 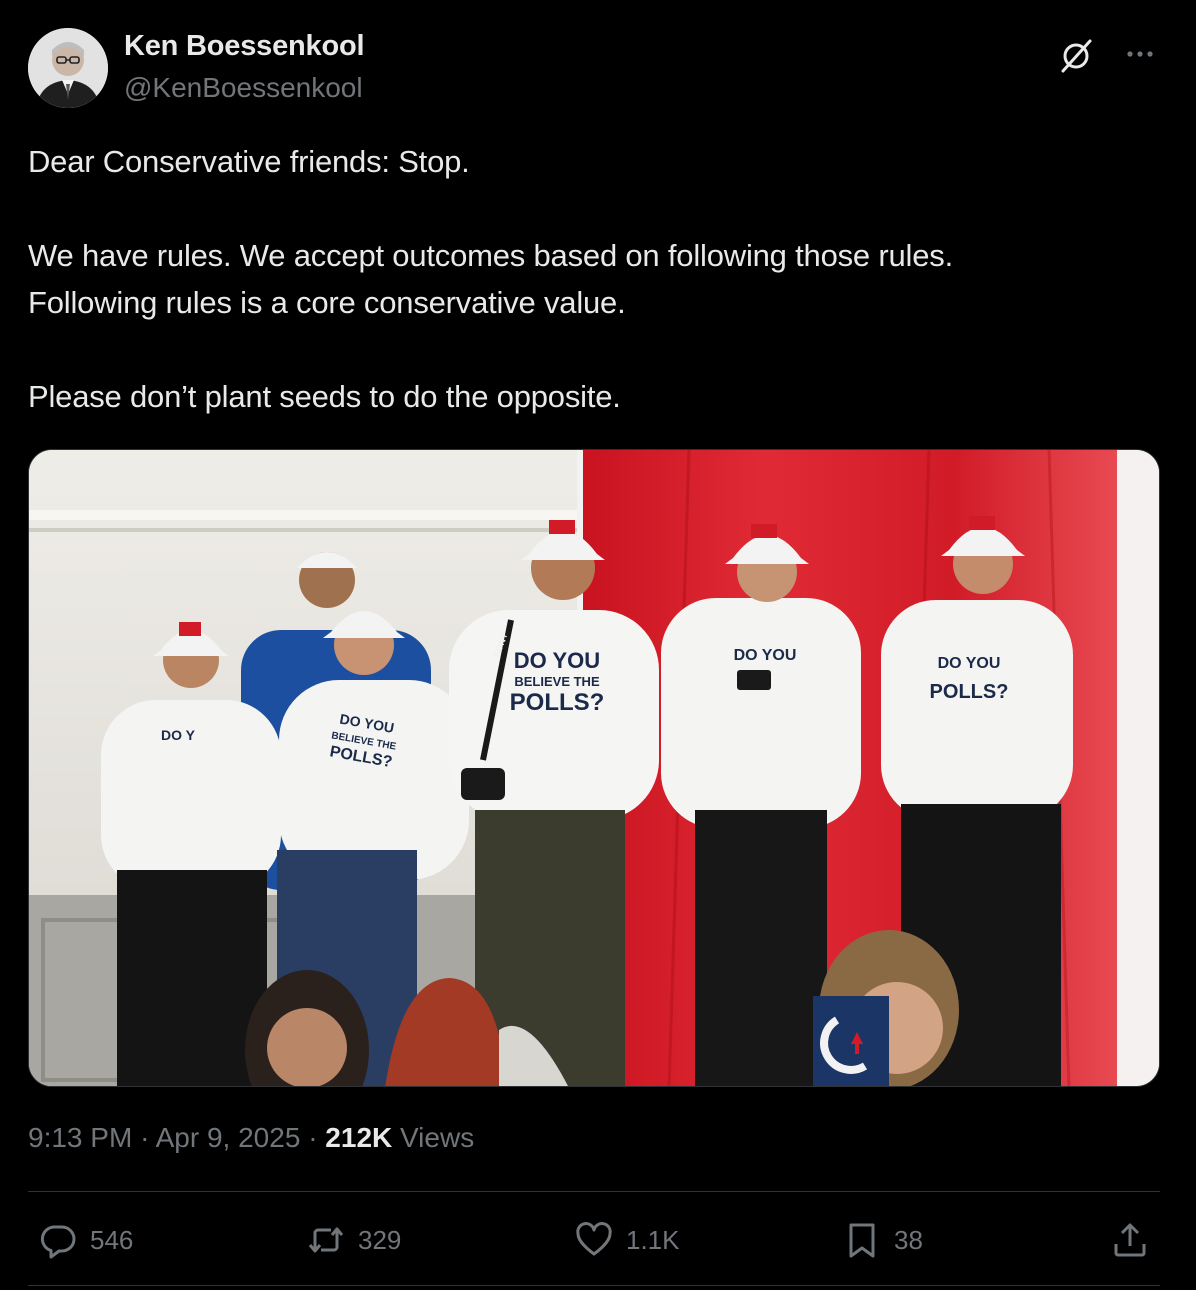 What do you see at coordinates (243, 88) in the screenshot?
I see `author-handle: @KenBoessenkool` at bounding box center [243, 88].